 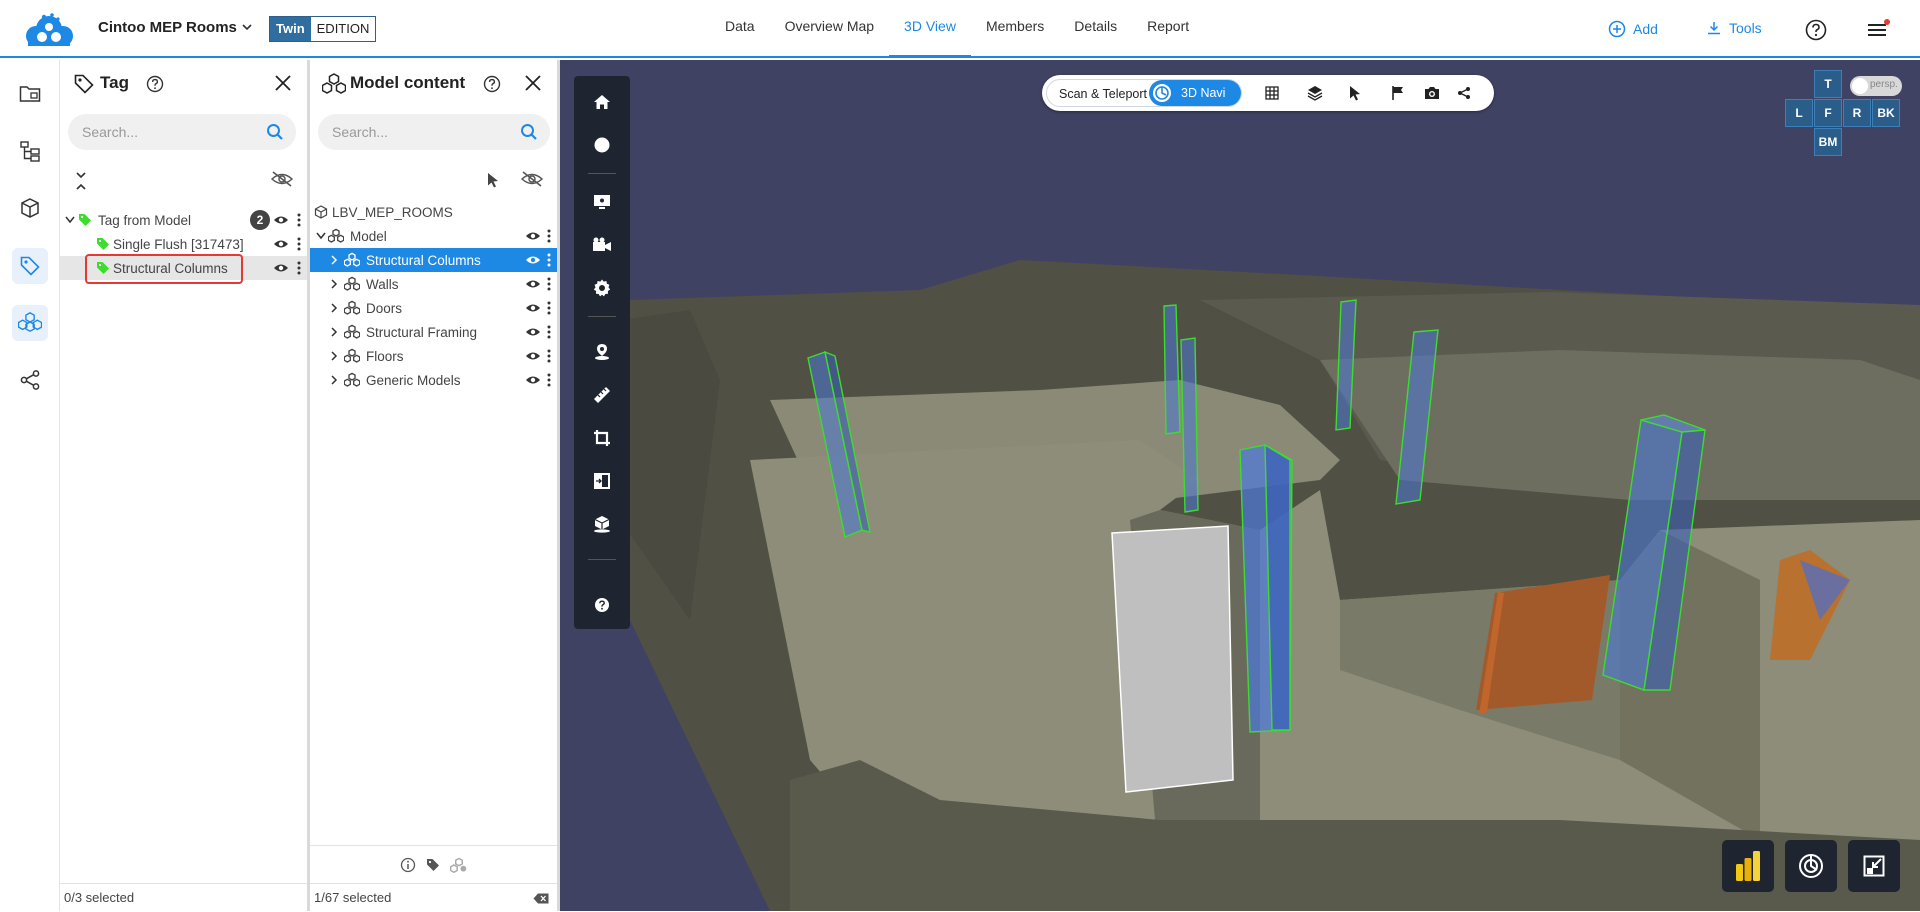 I want to click on view-front-button: F, so click(x=1828, y=113).